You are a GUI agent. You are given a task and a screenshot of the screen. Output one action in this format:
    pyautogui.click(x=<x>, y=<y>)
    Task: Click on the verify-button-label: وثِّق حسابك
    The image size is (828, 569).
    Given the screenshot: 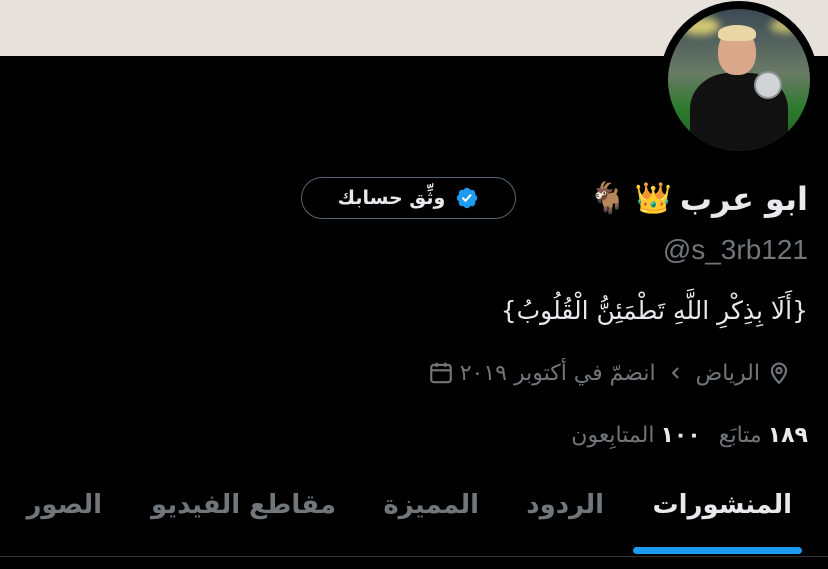 What is the action you would take?
    pyautogui.click(x=391, y=198)
    